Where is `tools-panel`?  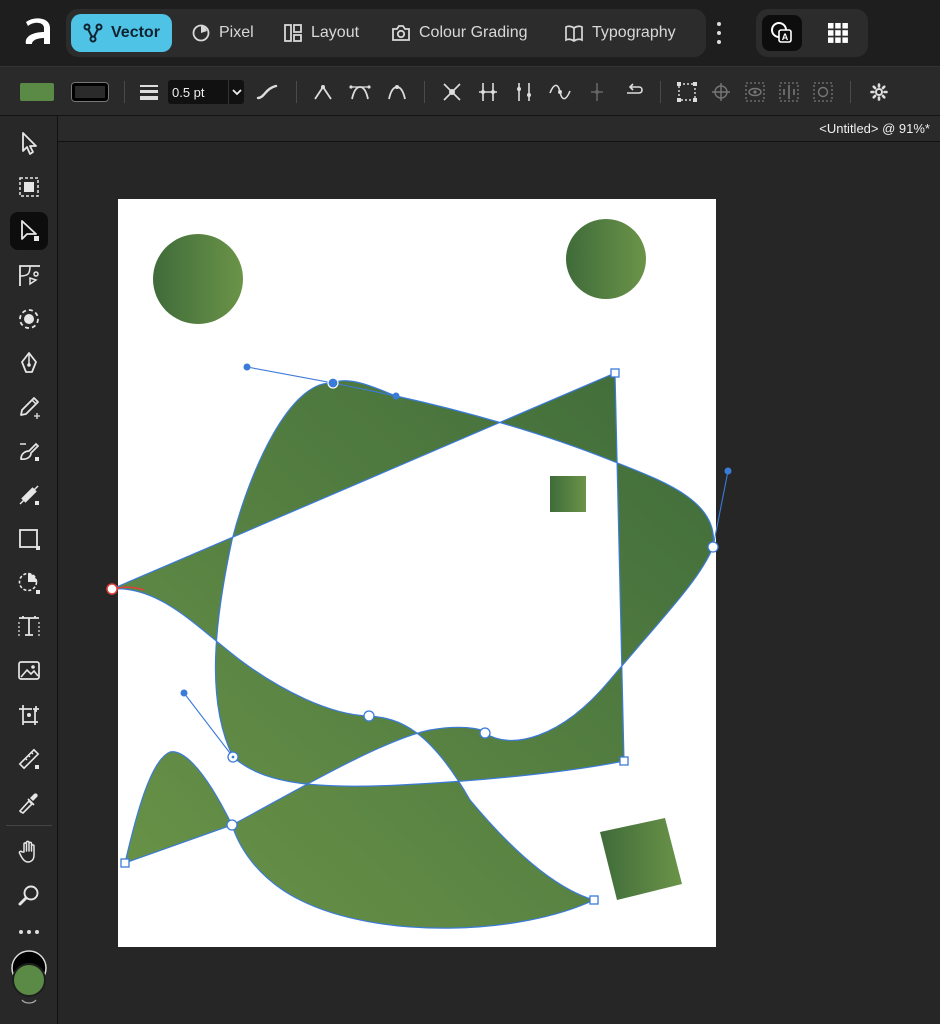 tools-panel is located at coordinates (29, 570).